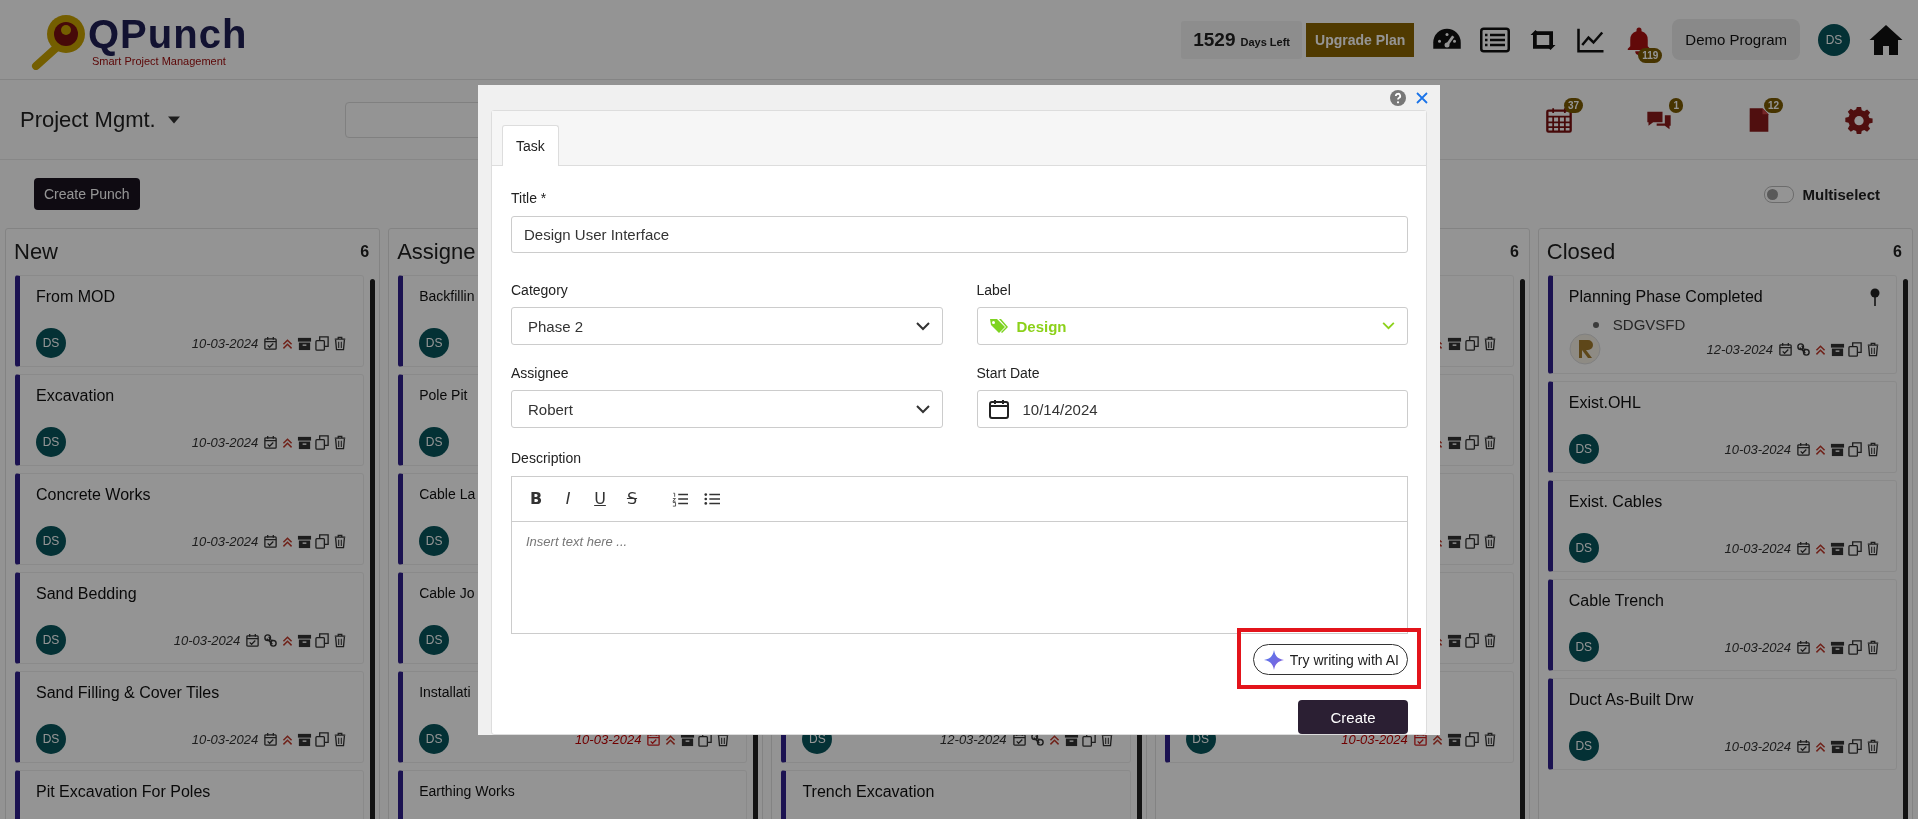 The width and height of the screenshot is (1918, 819). I want to click on card-title: Installati, so click(445, 692).